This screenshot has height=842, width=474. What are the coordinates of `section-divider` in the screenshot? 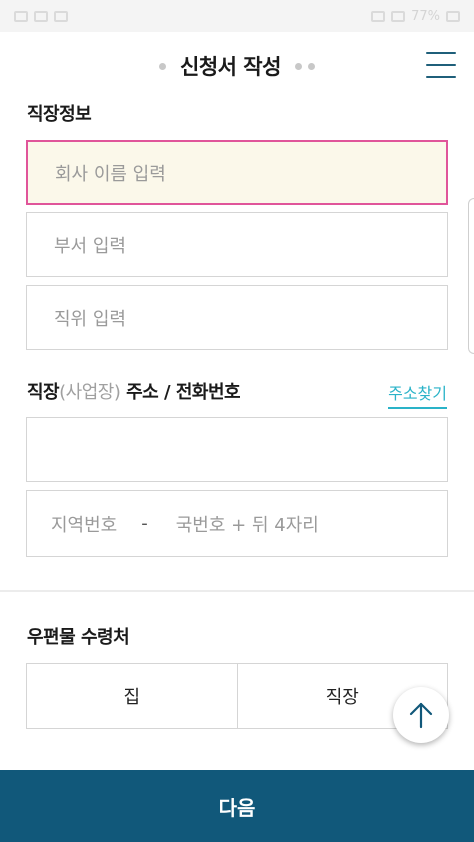 It's located at (237, 591).